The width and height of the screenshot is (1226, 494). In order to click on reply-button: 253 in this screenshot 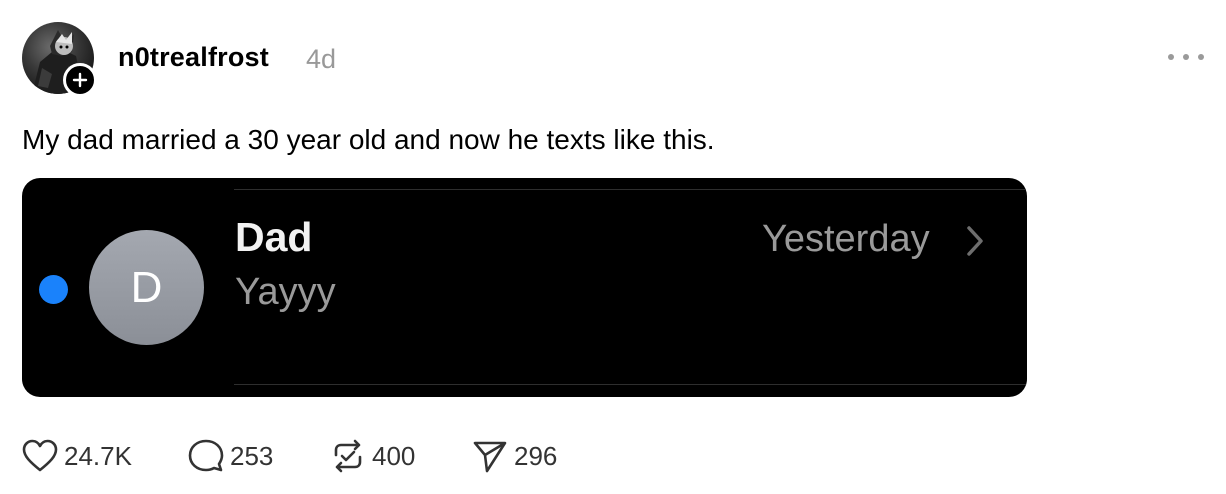, I will do `click(259, 456)`.